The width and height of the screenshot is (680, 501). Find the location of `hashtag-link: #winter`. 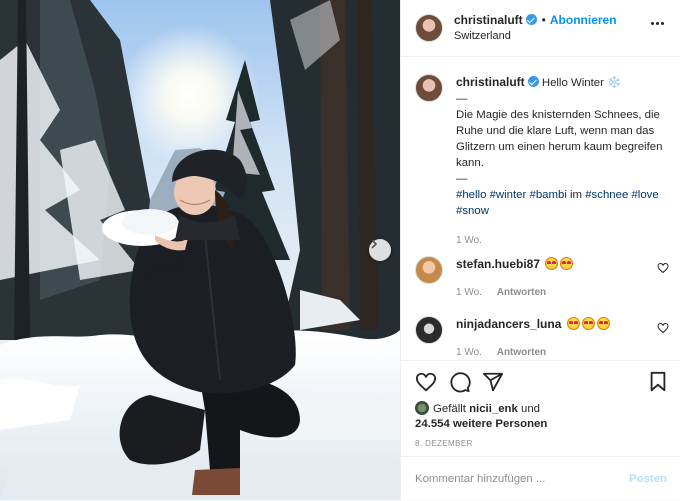

hashtag-link: #winter is located at coordinates (508, 195).